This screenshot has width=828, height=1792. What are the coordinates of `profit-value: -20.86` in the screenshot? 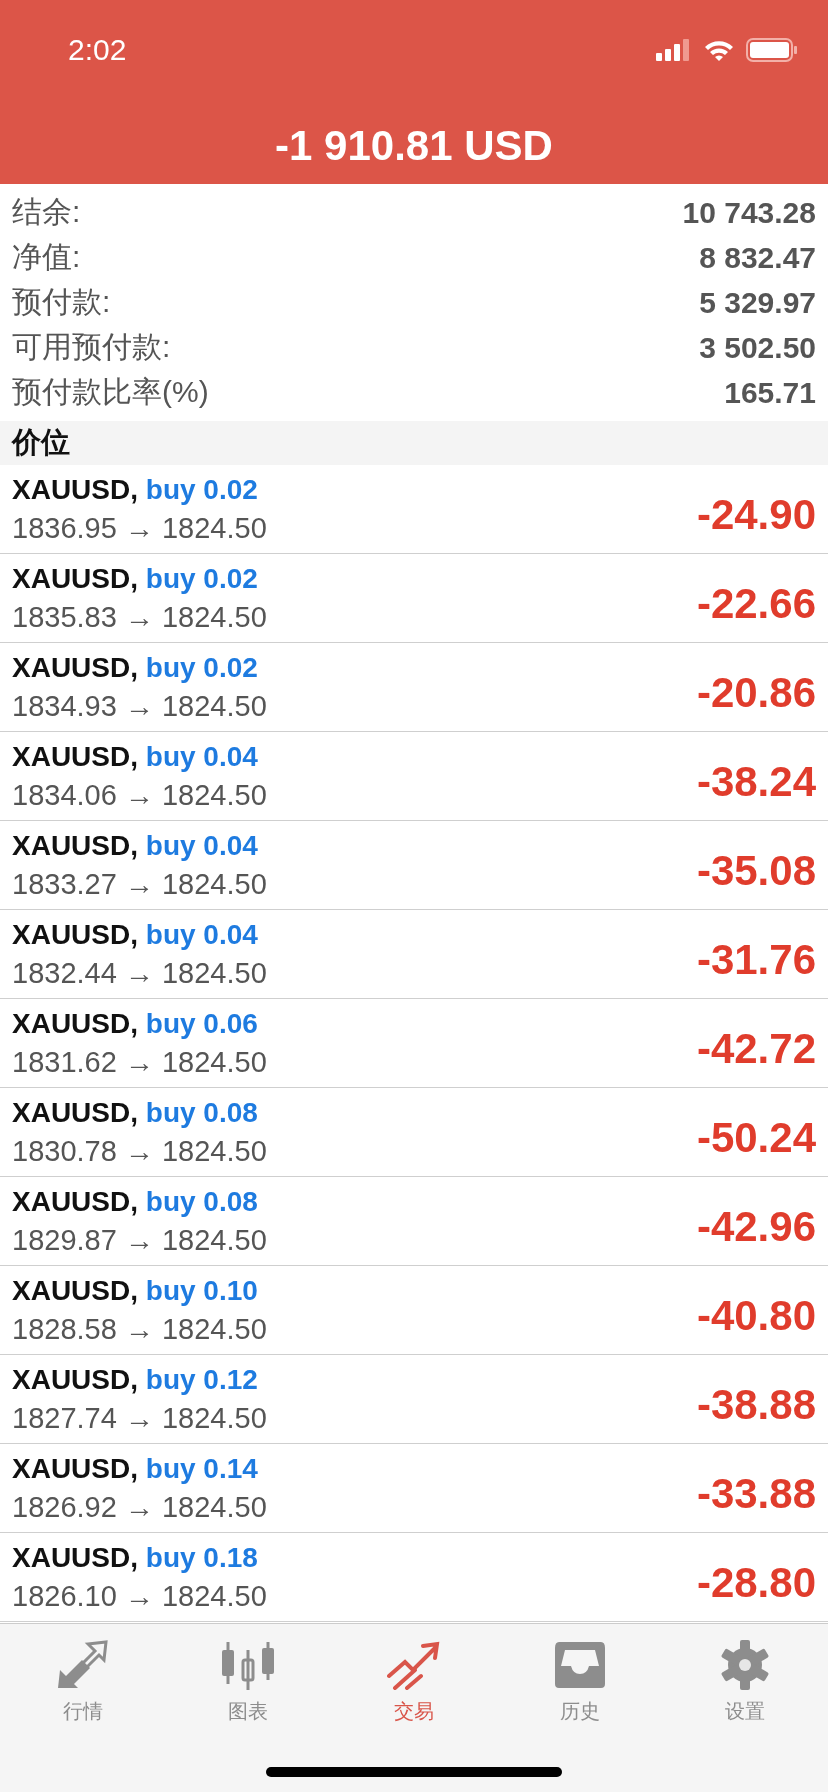 It's located at (756, 693).